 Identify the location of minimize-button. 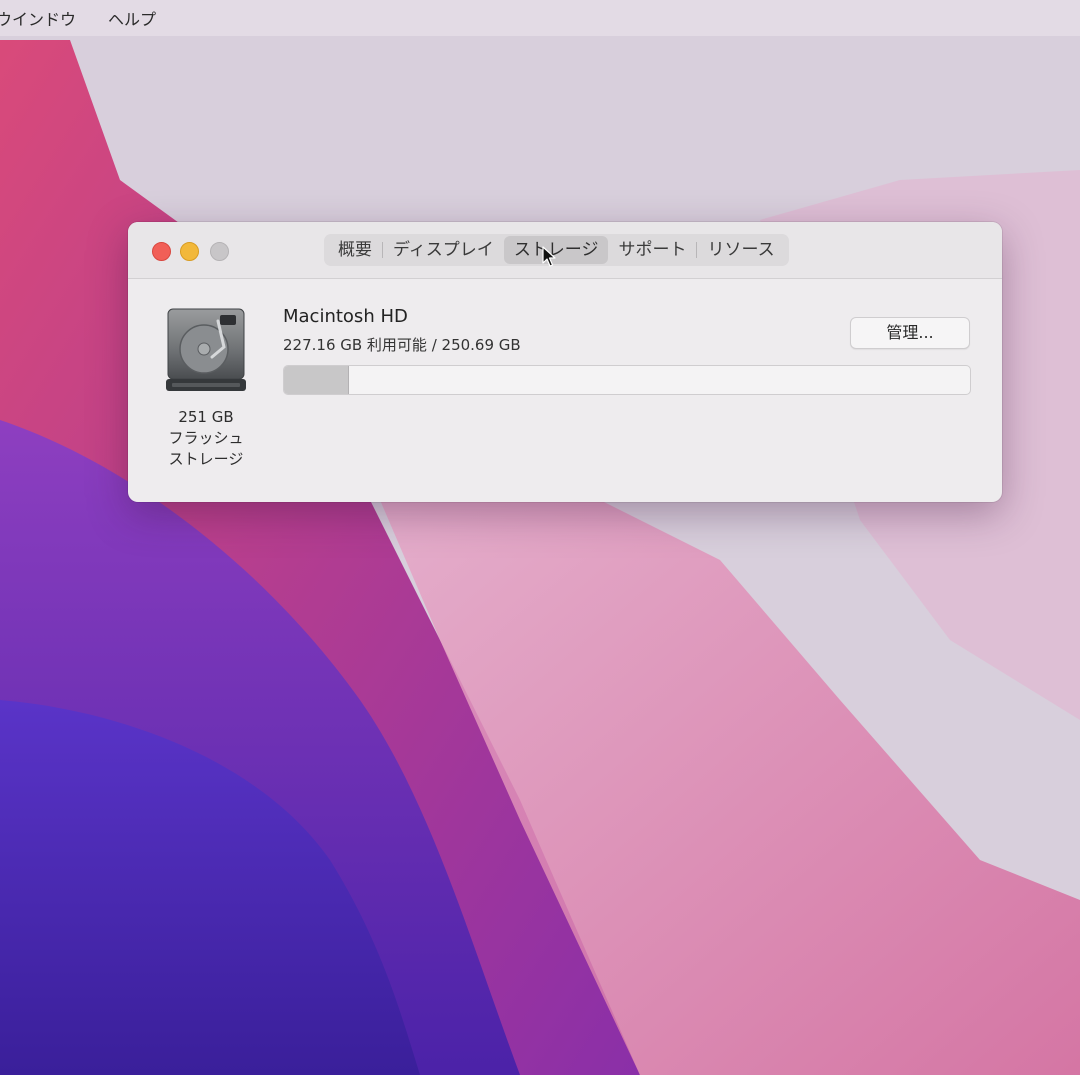
(189, 251).